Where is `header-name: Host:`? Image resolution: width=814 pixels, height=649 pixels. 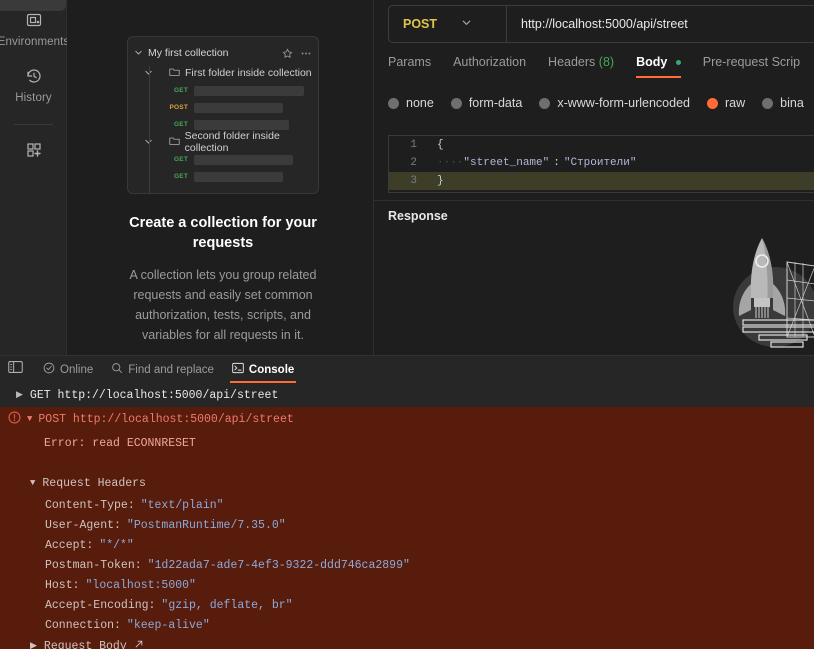
header-name: Host: is located at coordinates (62, 585).